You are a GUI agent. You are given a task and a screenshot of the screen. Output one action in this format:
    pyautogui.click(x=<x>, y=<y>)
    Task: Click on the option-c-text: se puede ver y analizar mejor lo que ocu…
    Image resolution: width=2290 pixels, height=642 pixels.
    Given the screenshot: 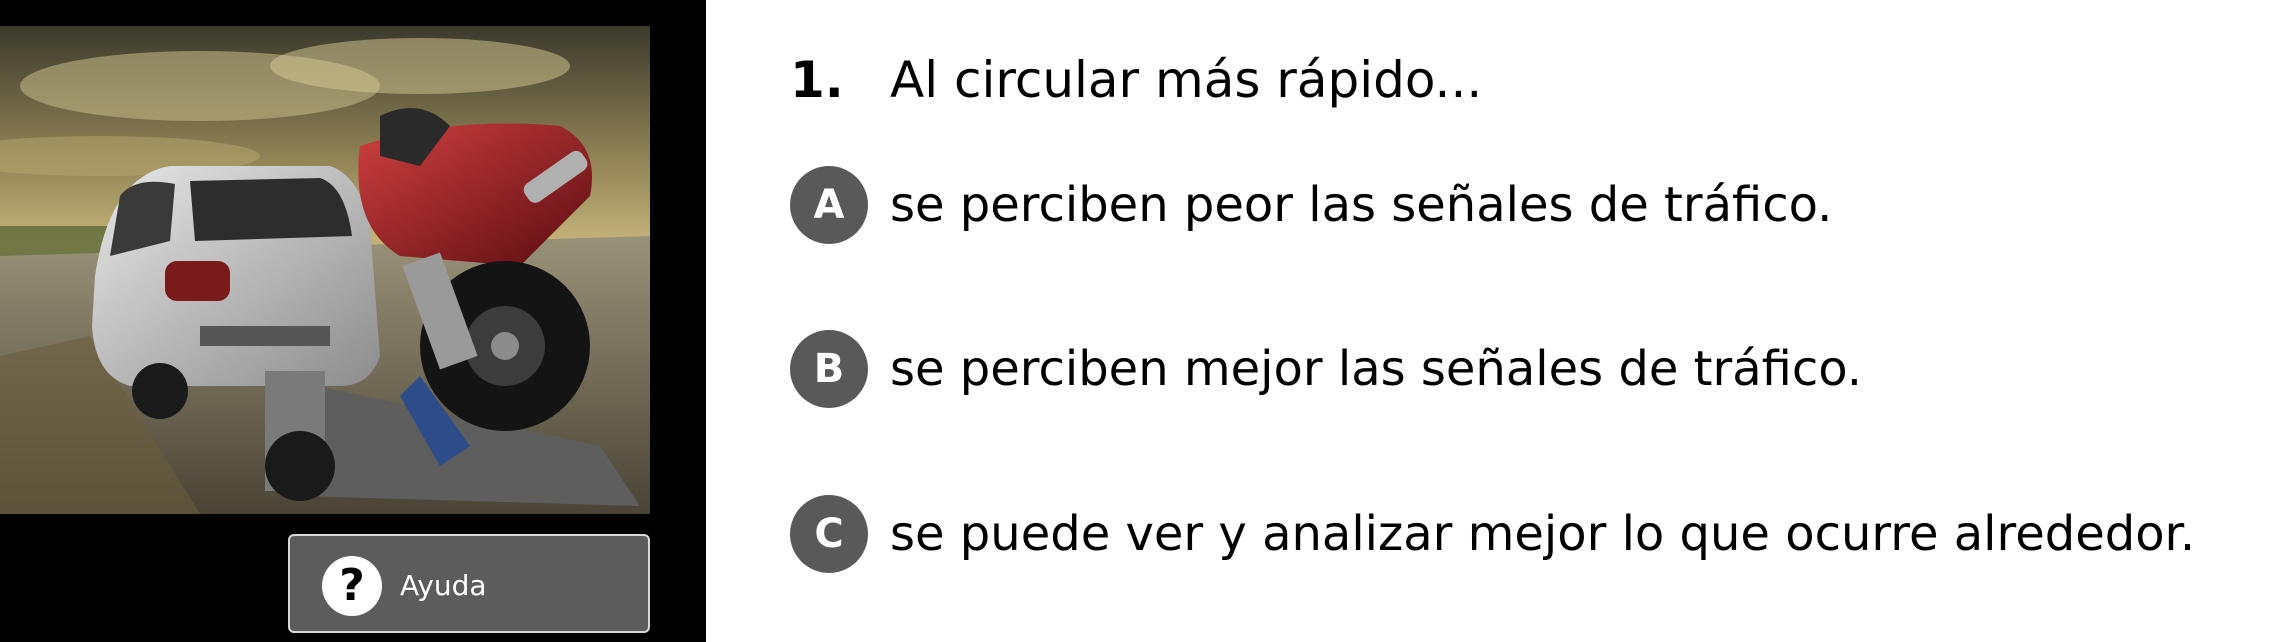 What is the action you would take?
    pyautogui.click(x=1543, y=534)
    